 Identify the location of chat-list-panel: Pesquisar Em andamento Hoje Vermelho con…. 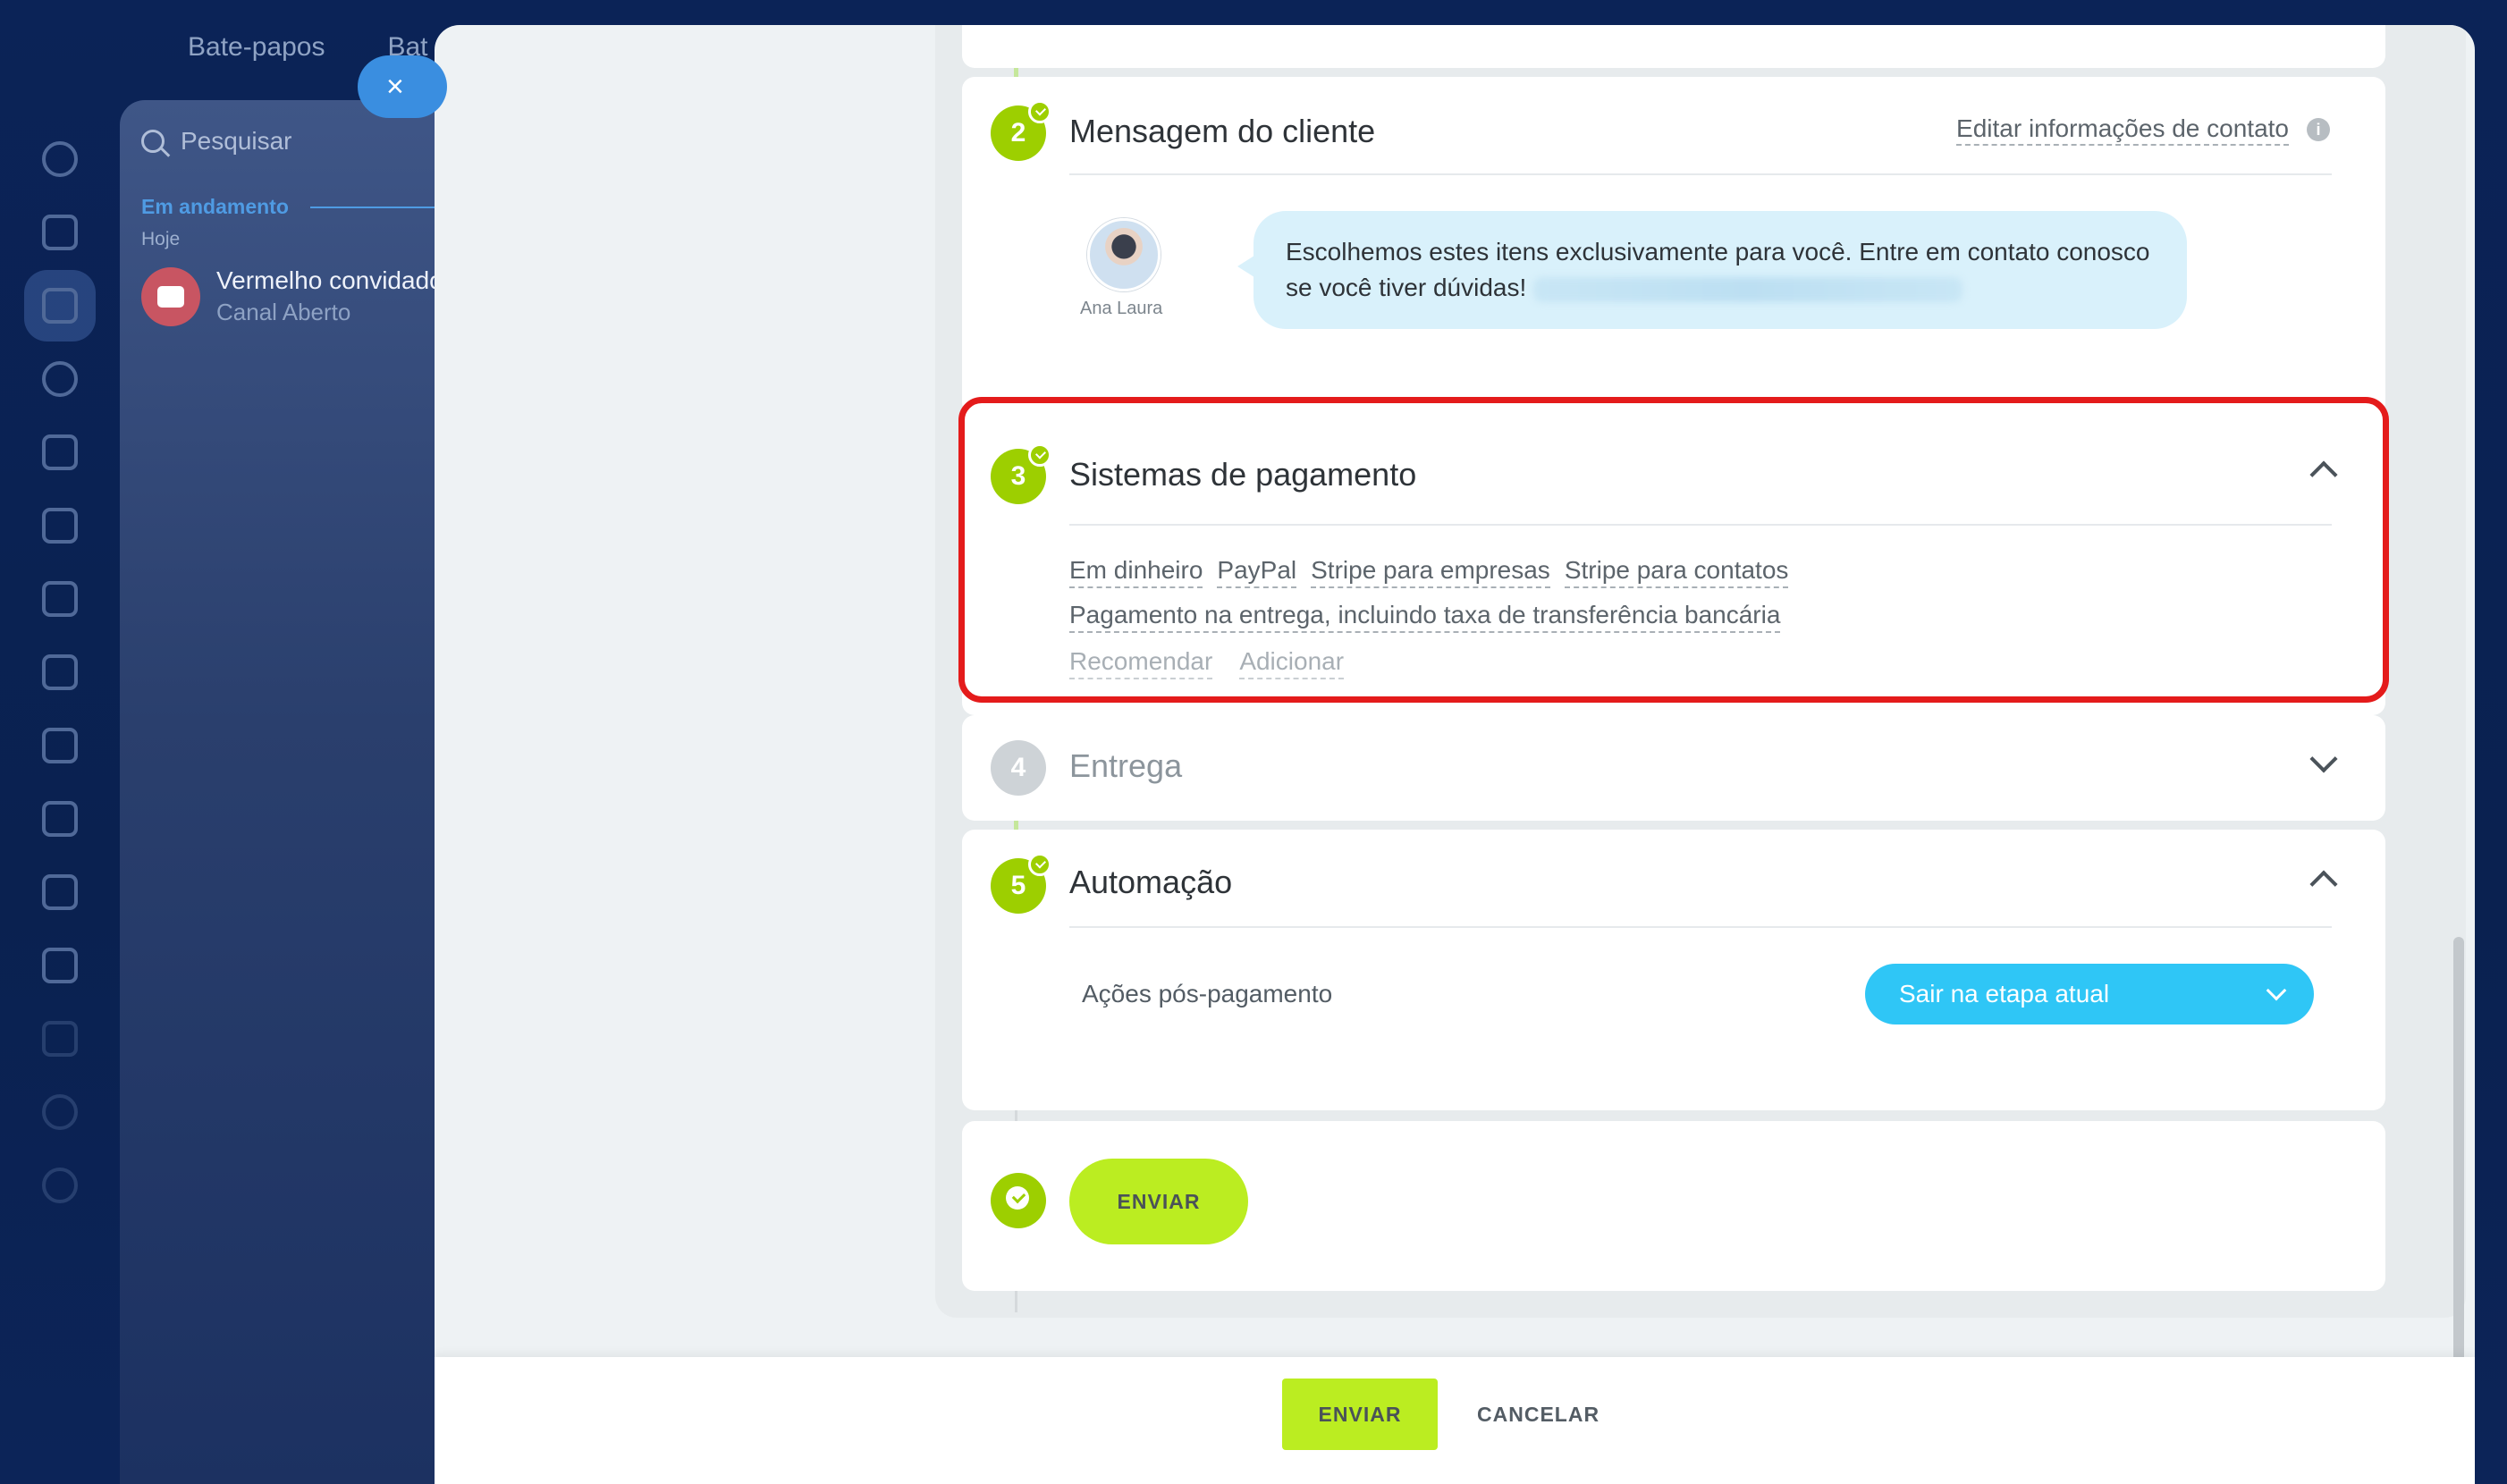
(298, 792).